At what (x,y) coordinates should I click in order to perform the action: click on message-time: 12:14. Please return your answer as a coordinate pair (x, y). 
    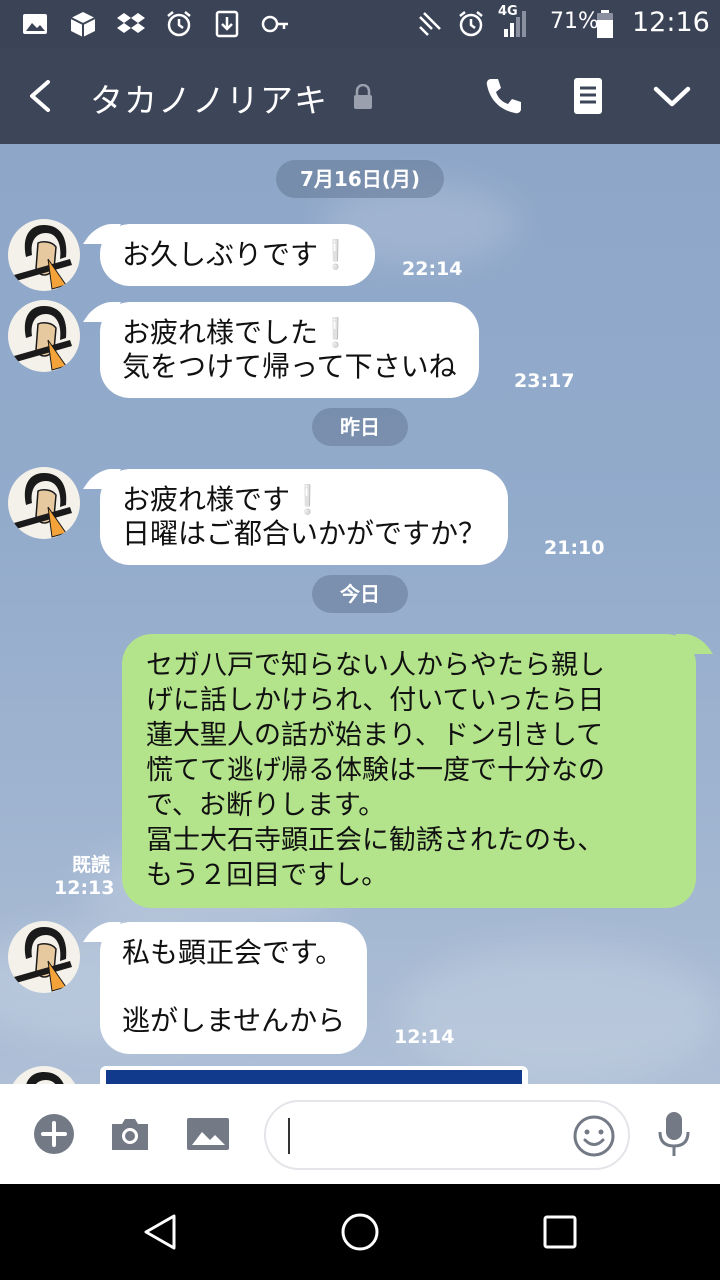
    Looking at the image, I should click on (424, 1037).